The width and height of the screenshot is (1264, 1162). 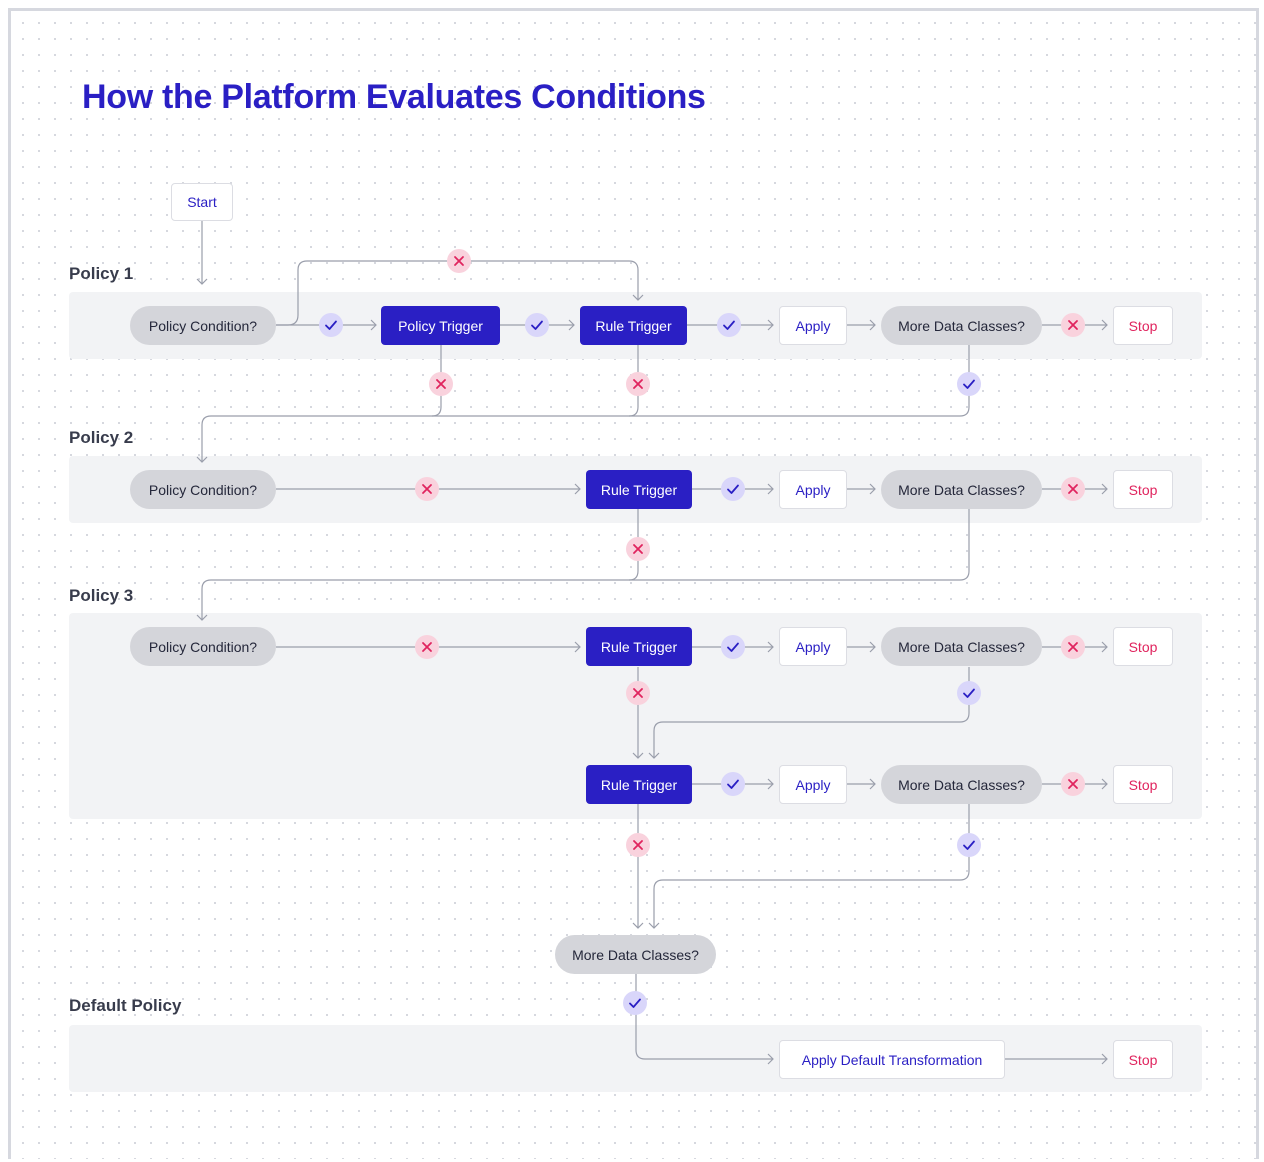 I want to click on apply-default-transformation: Apply Default Transformation, so click(x=892, y=1059).